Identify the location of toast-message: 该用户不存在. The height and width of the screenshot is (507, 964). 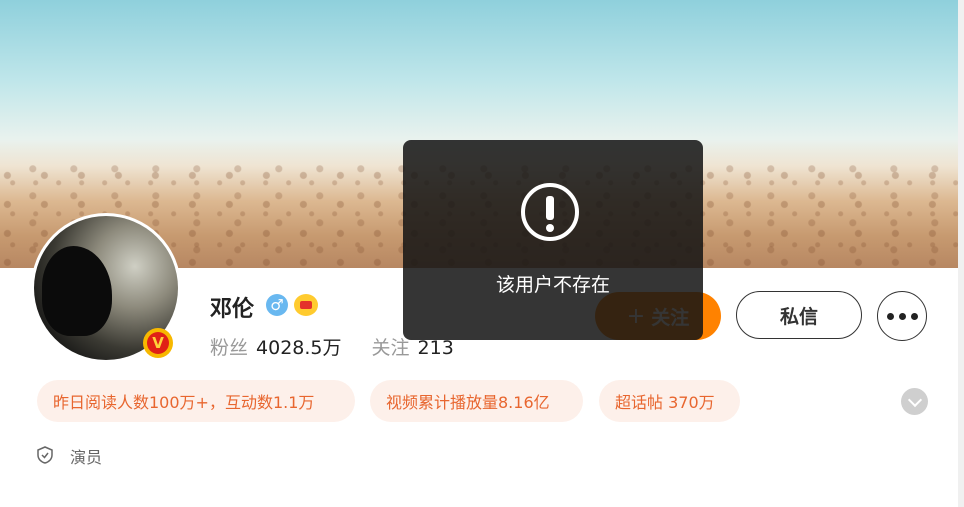
(552, 285).